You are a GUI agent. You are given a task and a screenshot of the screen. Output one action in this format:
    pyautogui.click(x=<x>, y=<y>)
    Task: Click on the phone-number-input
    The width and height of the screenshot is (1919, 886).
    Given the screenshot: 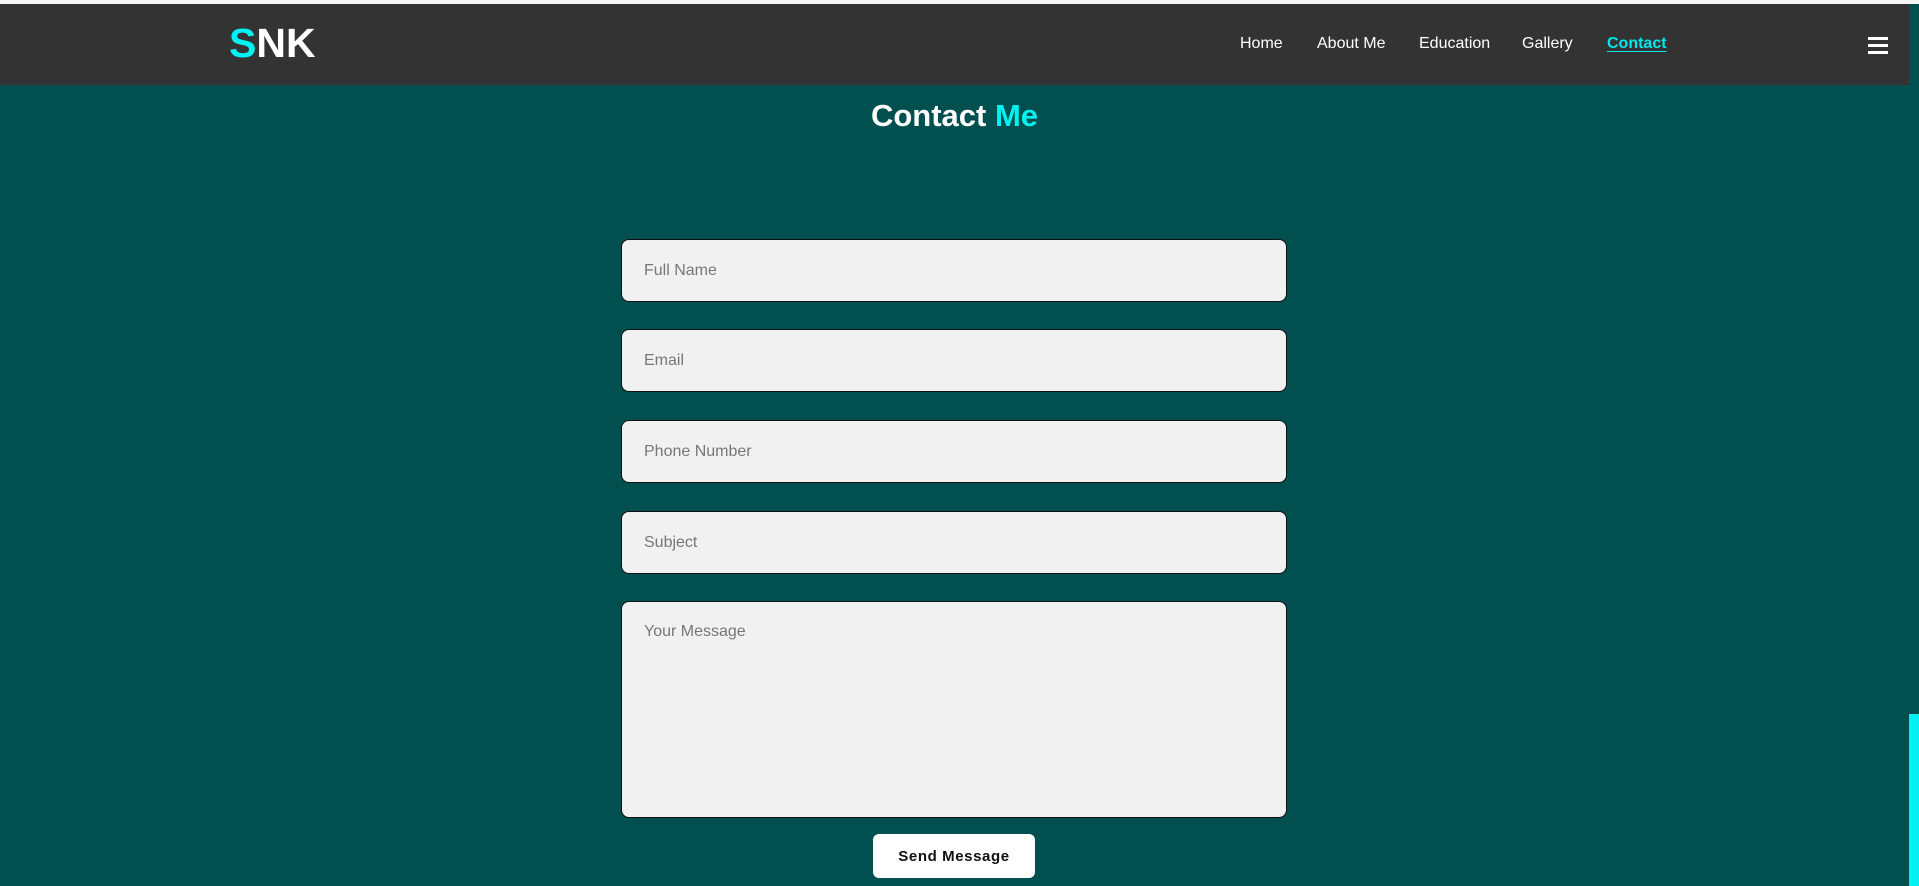 What is the action you would take?
    pyautogui.click(x=954, y=451)
    